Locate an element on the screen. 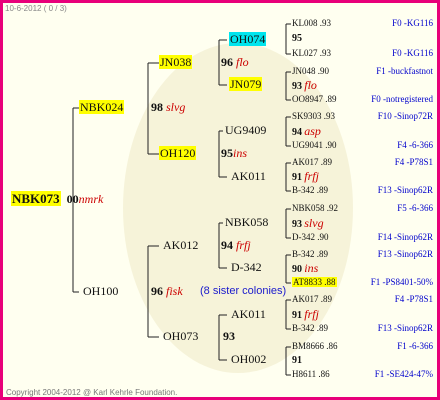  gen4-gen: 95 is located at coordinates (297, 38).